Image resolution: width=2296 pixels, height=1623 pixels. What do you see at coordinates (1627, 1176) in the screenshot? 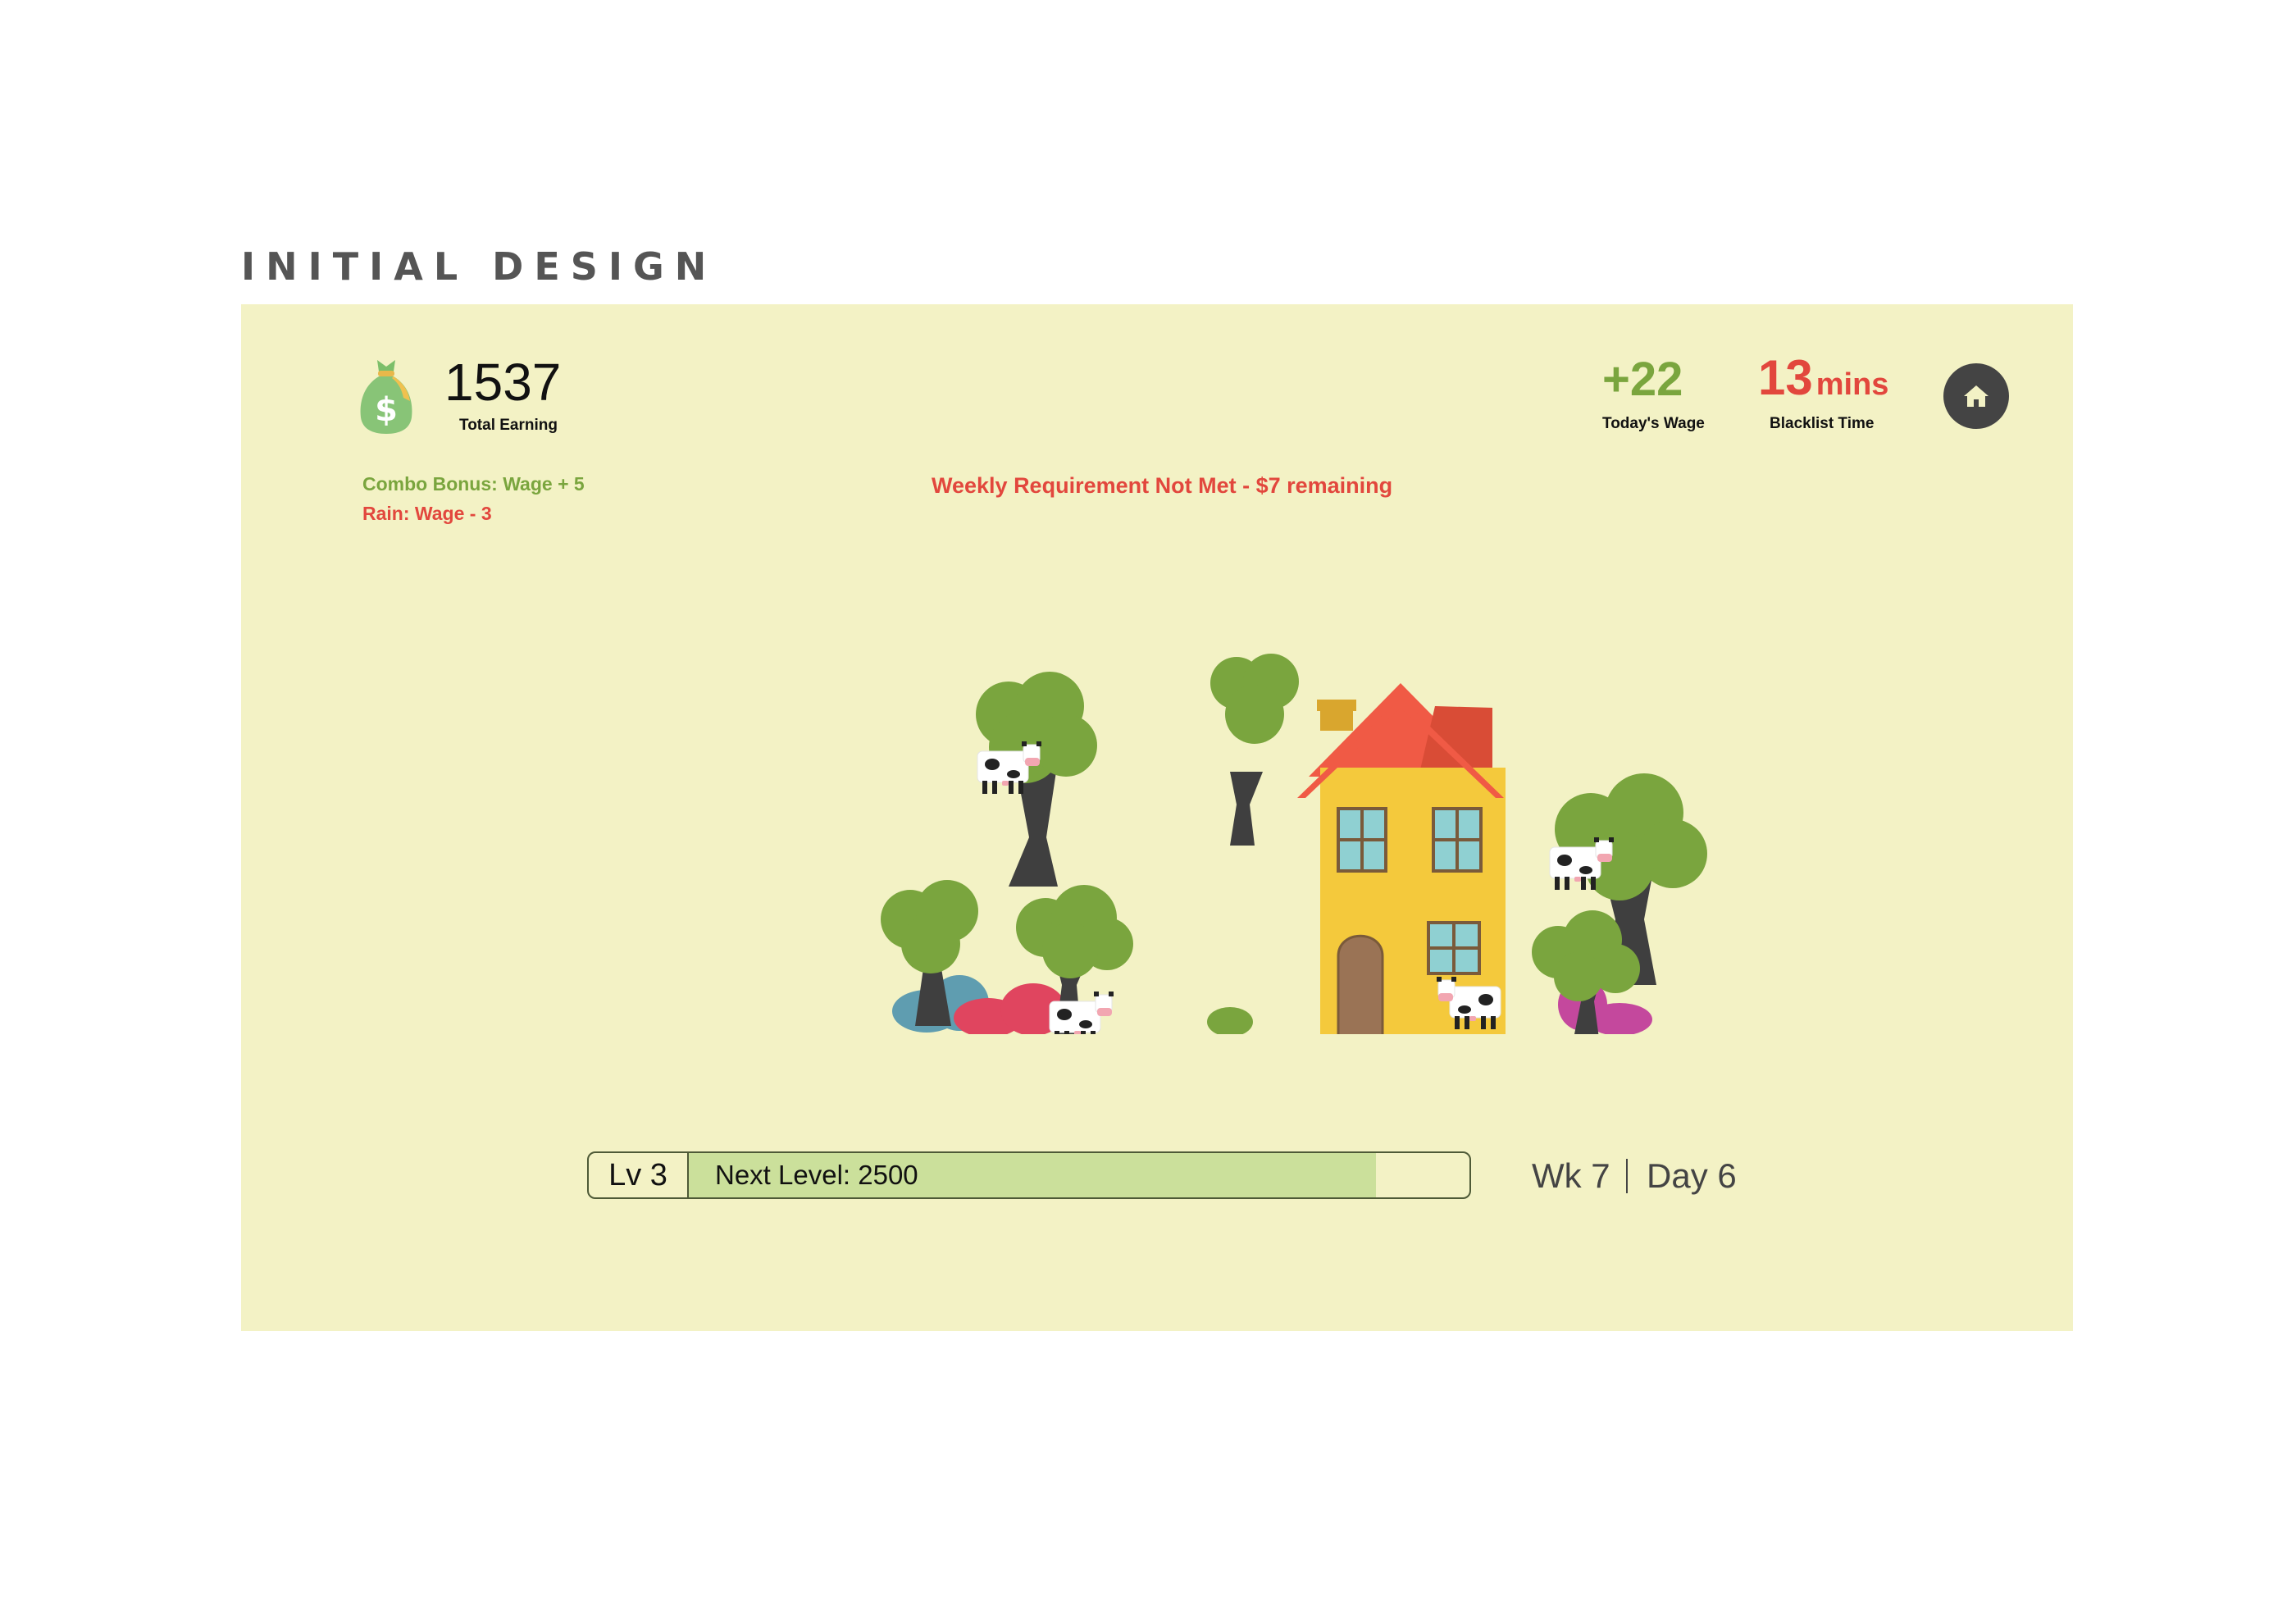
I see `calendar-divider` at bounding box center [1627, 1176].